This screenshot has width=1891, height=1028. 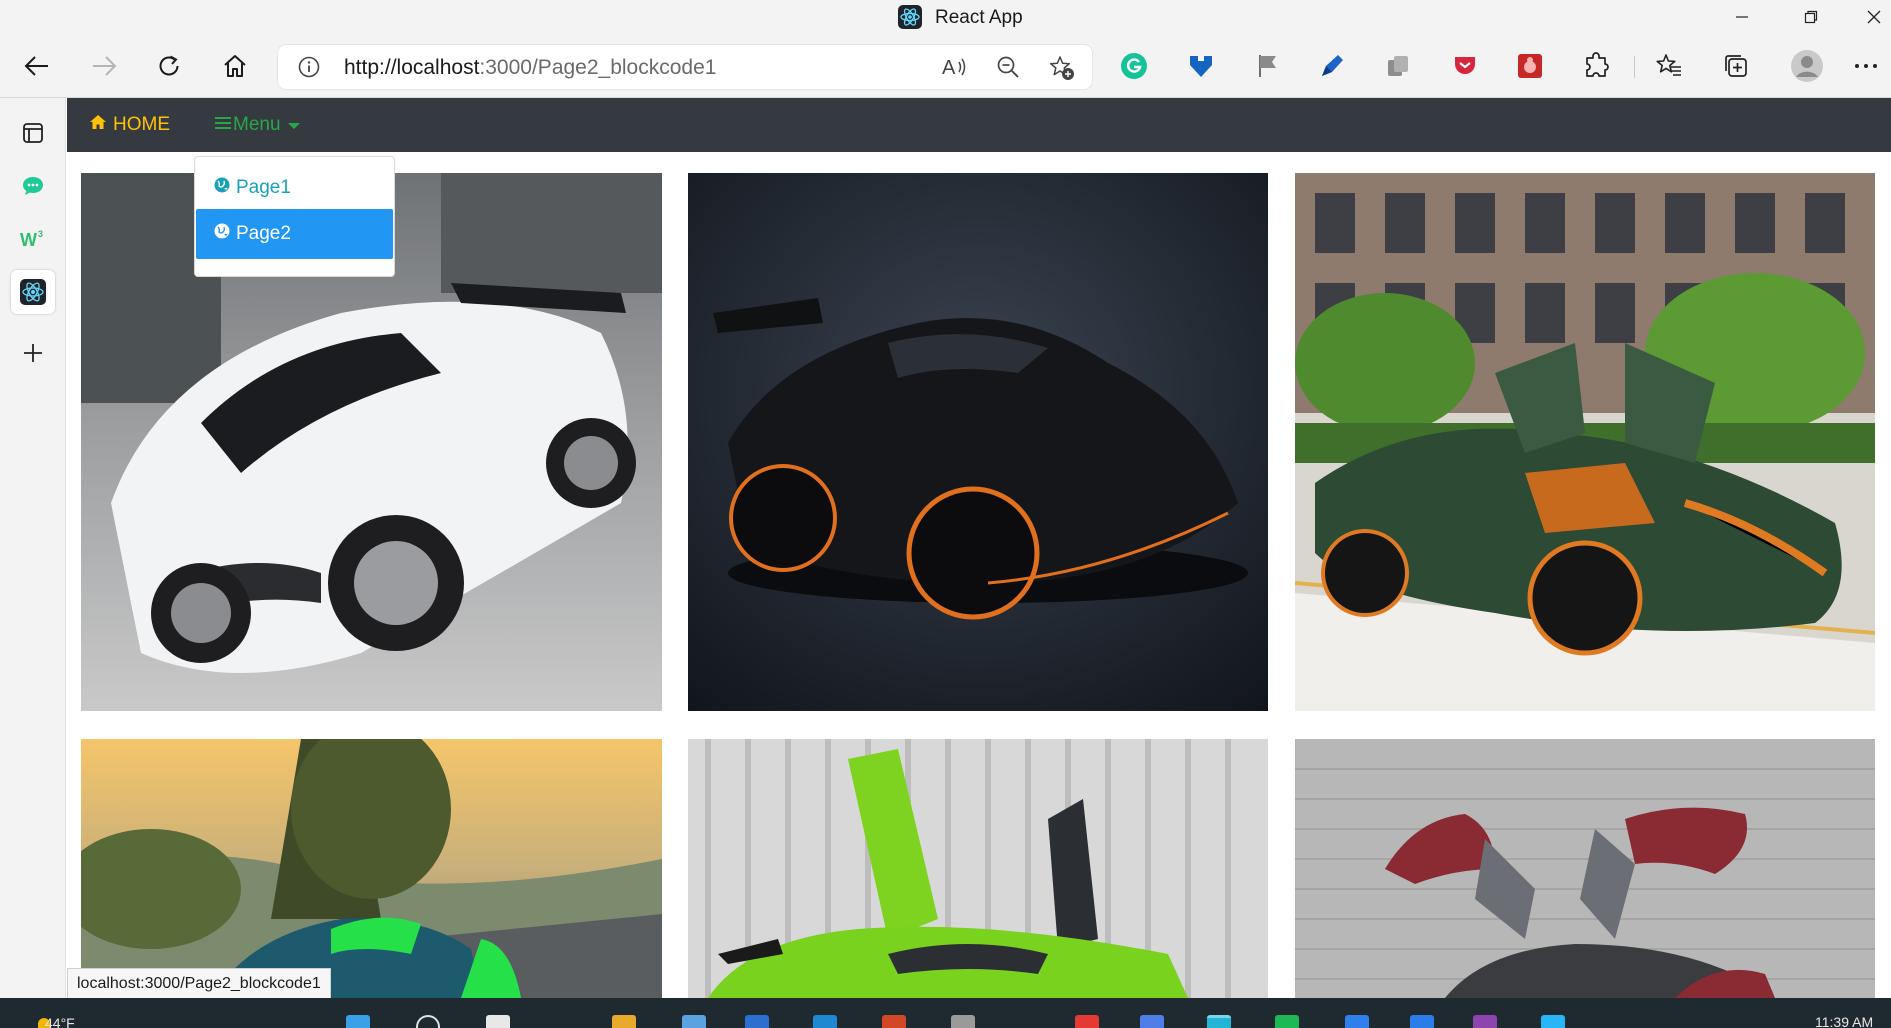 What do you see at coordinates (1062, 70) in the screenshot?
I see `add-favorite-icon` at bounding box center [1062, 70].